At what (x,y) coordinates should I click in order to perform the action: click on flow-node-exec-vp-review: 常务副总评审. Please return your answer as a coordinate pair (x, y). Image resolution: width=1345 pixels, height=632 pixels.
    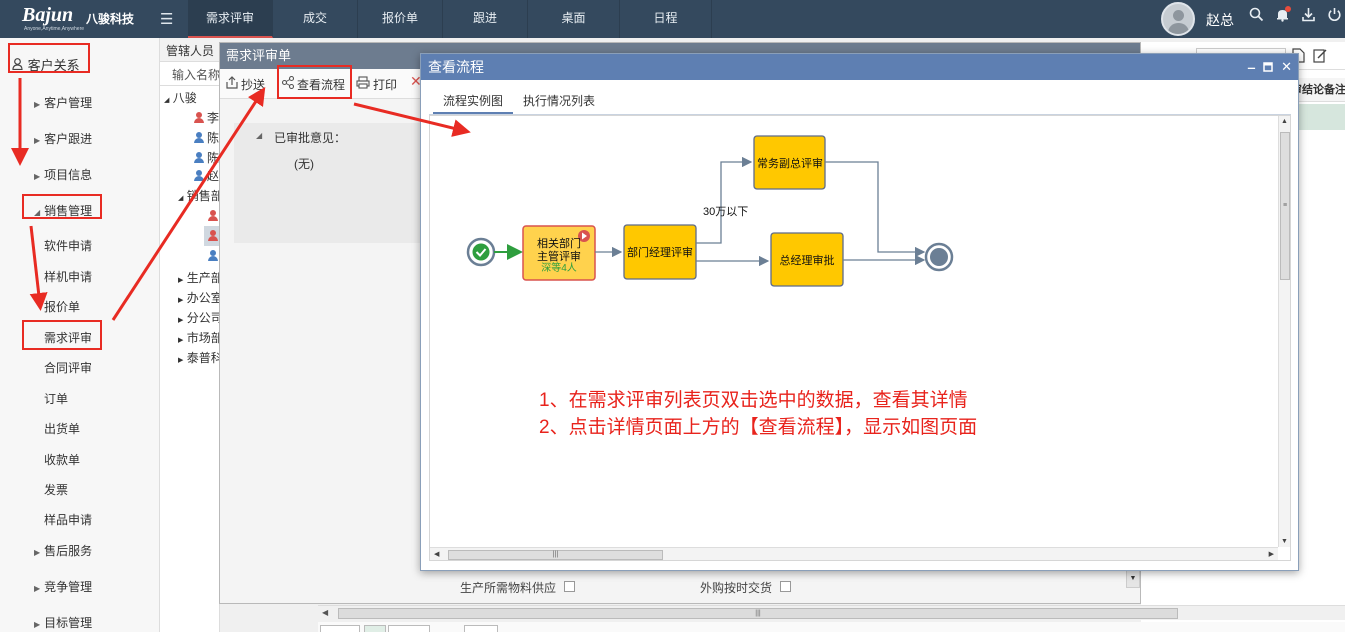
    Looking at the image, I should click on (789, 162).